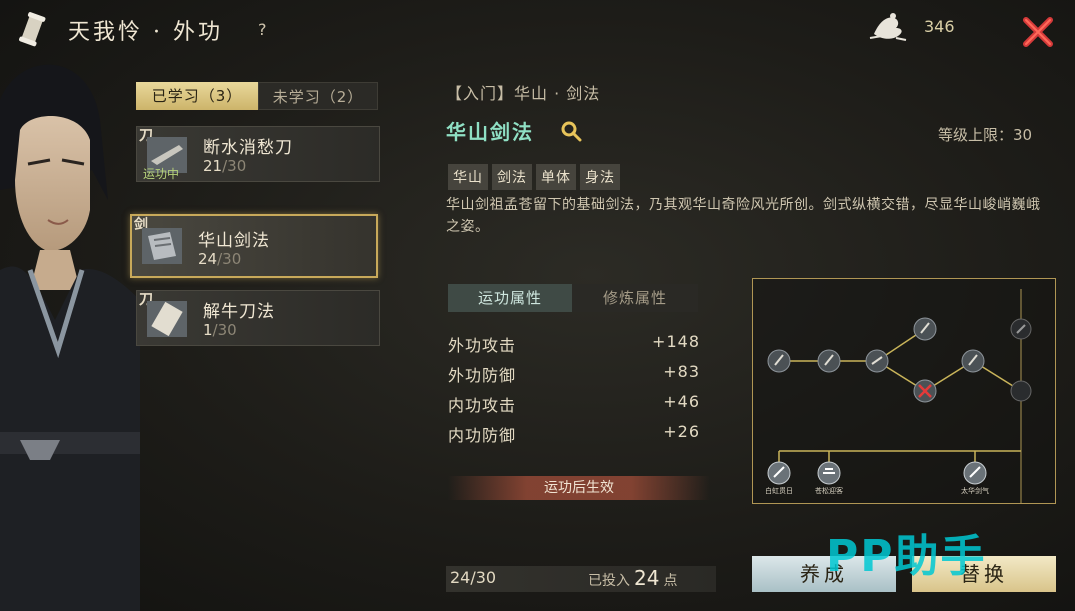  What do you see at coordinates (197, 96) in the screenshot?
I see `tab-learned: 已学习（3）` at bounding box center [197, 96].